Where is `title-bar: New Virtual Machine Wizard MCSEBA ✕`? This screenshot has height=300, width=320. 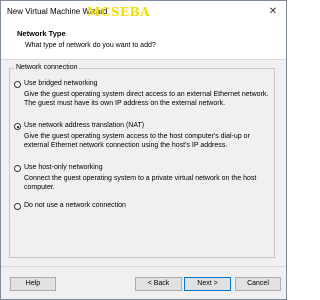 title-bar: New Virtual Machine Wizard MCSEBA ✕ is located at coordinates (143, 12).